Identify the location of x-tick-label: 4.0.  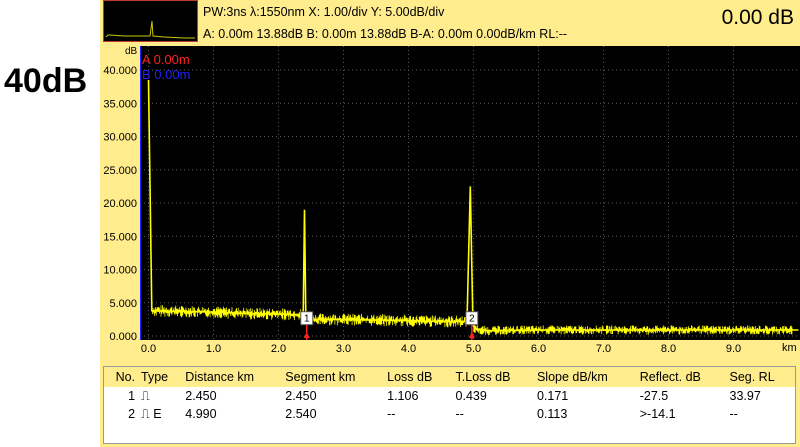
(408, 349).